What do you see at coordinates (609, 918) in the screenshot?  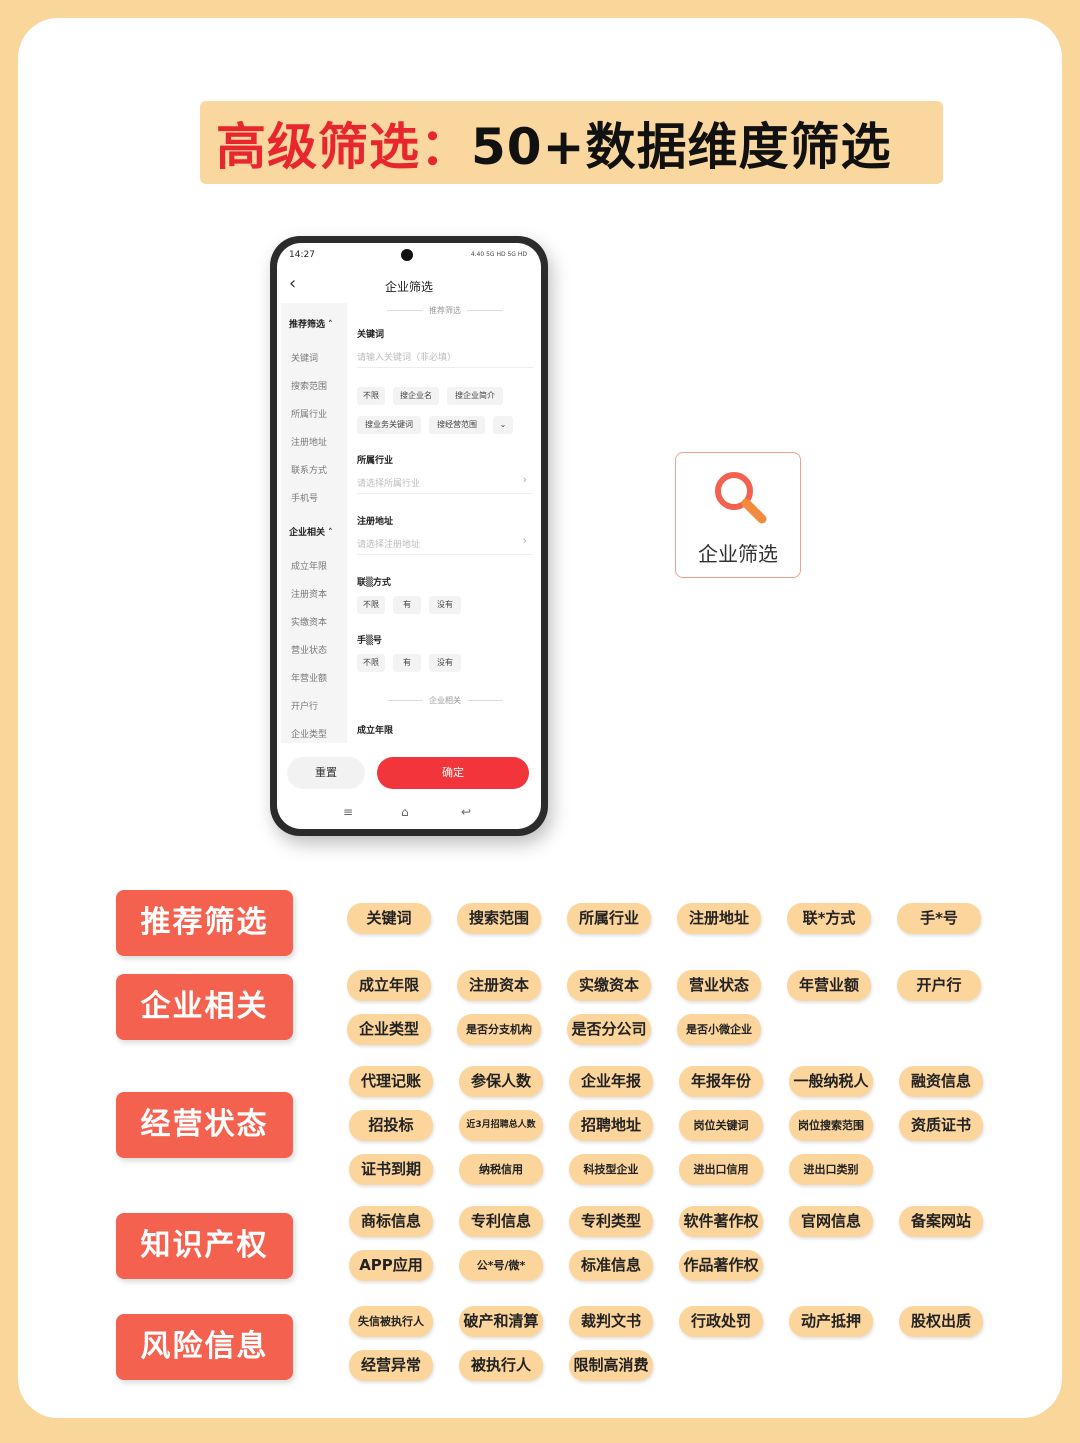 I see `filter-tag: 所属行业` at bounding box center [609, 918].